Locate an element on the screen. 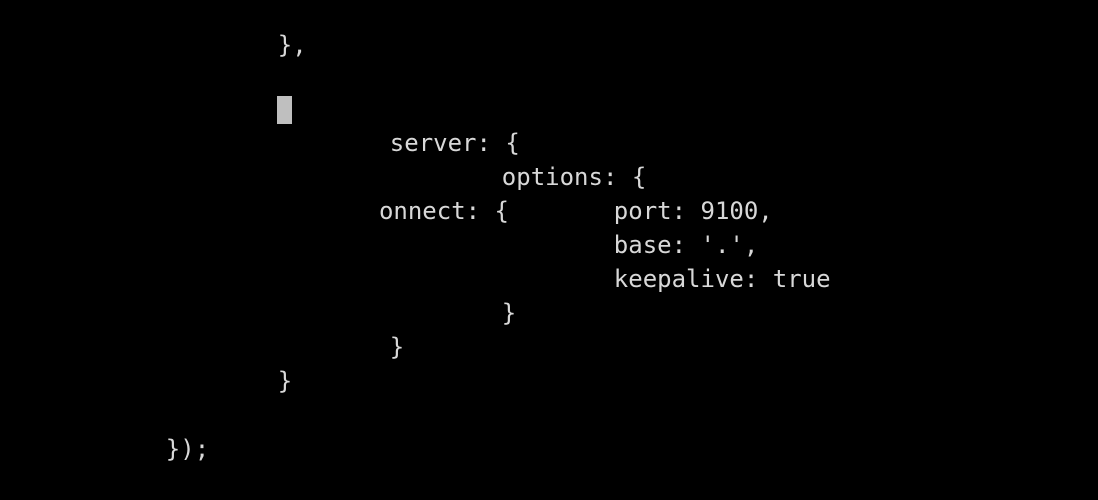 This screenshot has width=1098, height=500. code-line-10: } is located at coordinates (368, 328).